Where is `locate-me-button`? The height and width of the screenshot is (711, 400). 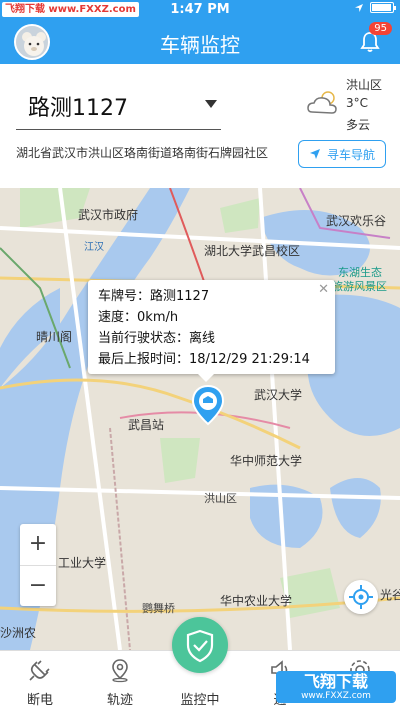 locate-me-button is located at coordinates (361, 597).